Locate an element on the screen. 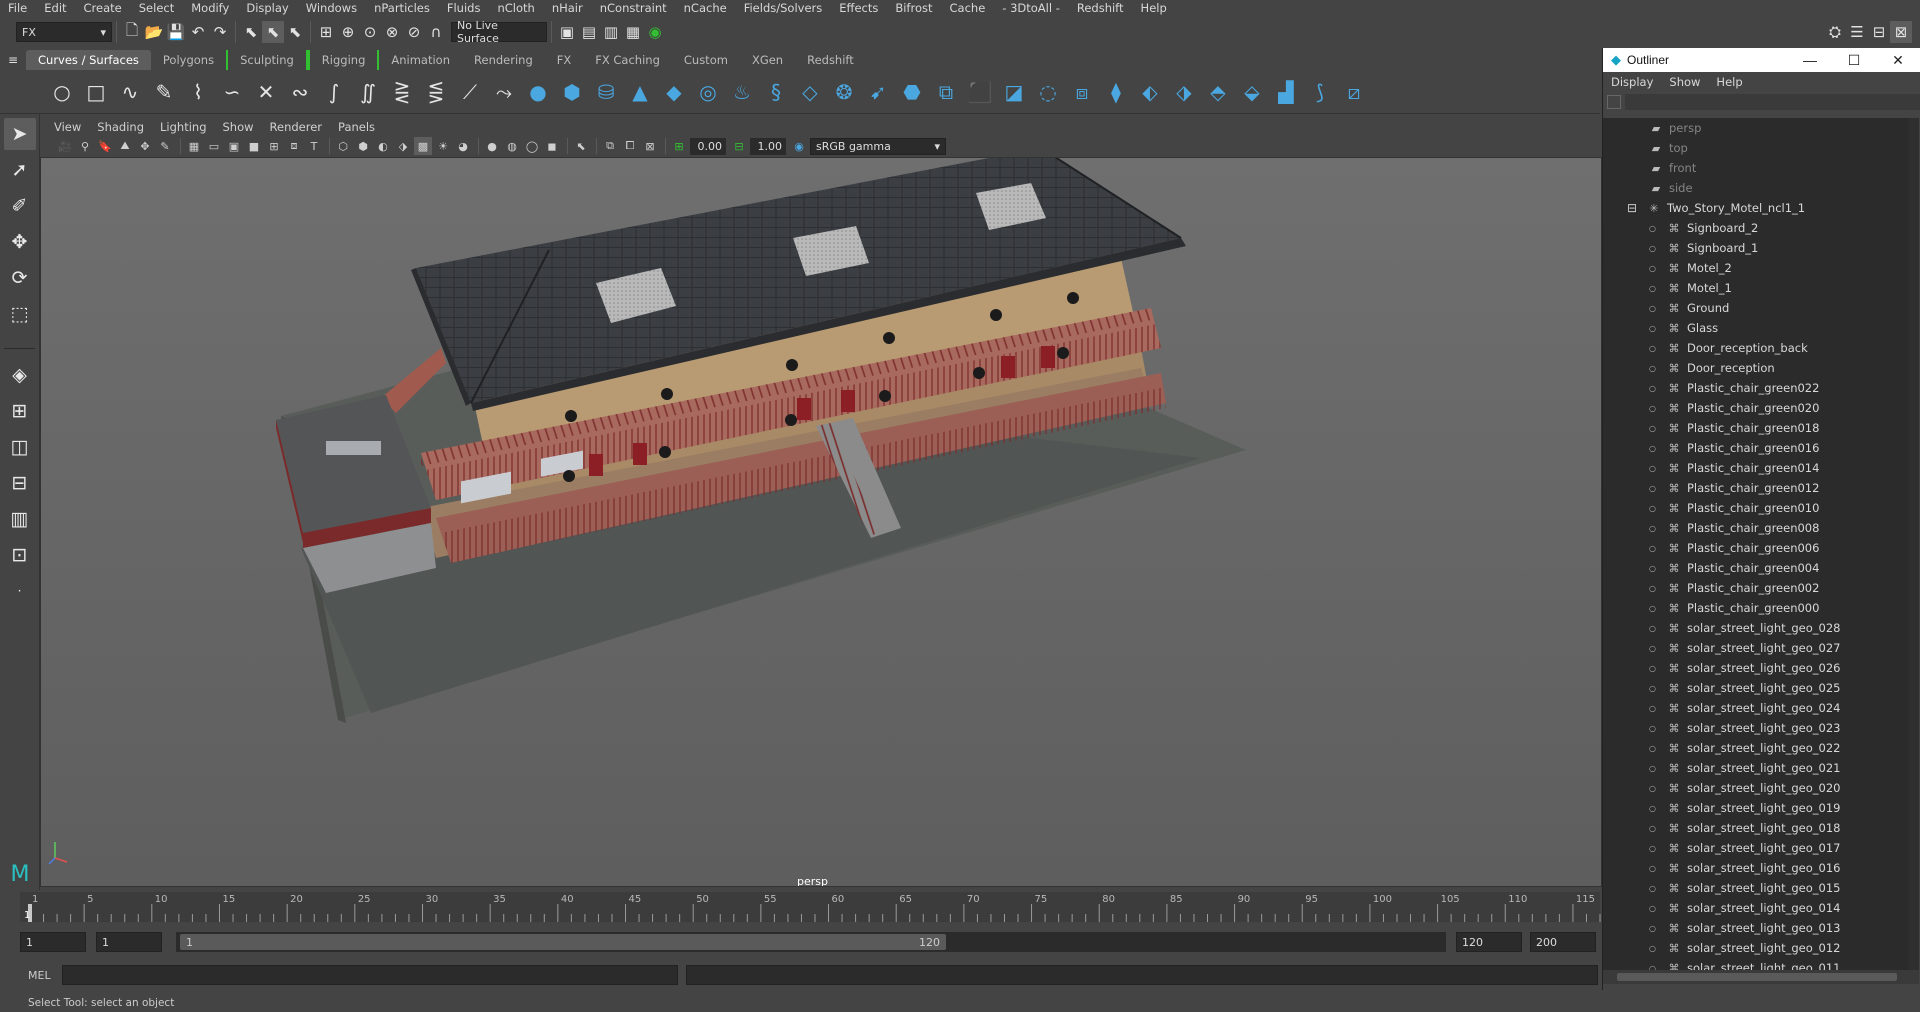 The image size is (1920, 1012). outliner-item: ○ ⌘ solar_street_light_geo_018 is located at coordinates (1761, 828).